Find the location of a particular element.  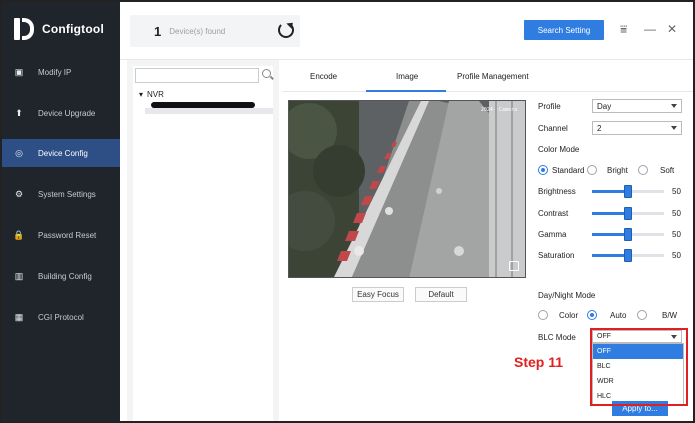

modify-ip-icon: ▣ is located at coordinates (19, 71).